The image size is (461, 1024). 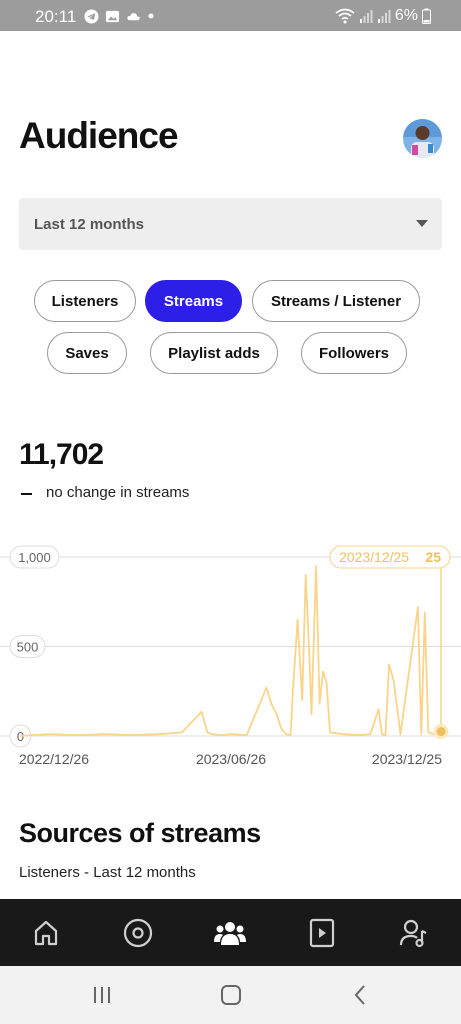 What do you see at coordinates (26, 494) in the screenshot?
I see `no-change-indicator` at bounding box center [26, 494].